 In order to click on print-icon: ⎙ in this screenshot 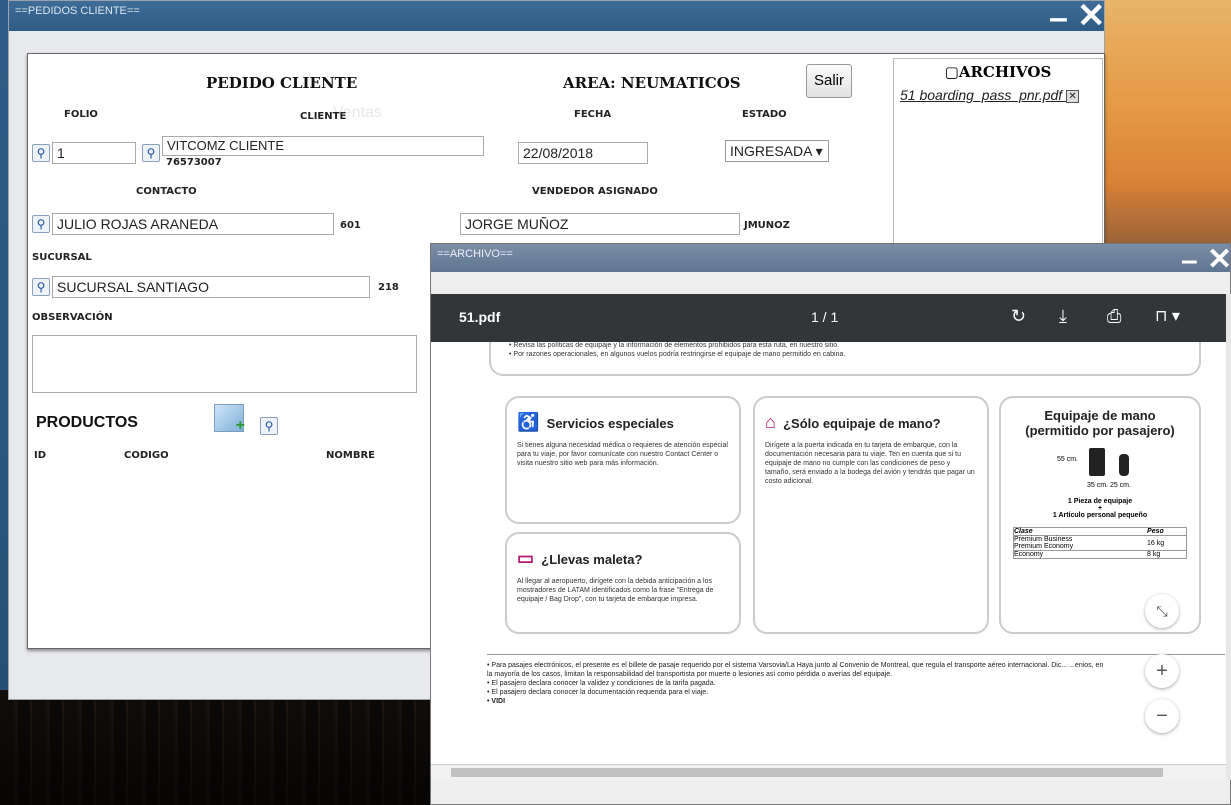, I will do `click(1114, 316)`.